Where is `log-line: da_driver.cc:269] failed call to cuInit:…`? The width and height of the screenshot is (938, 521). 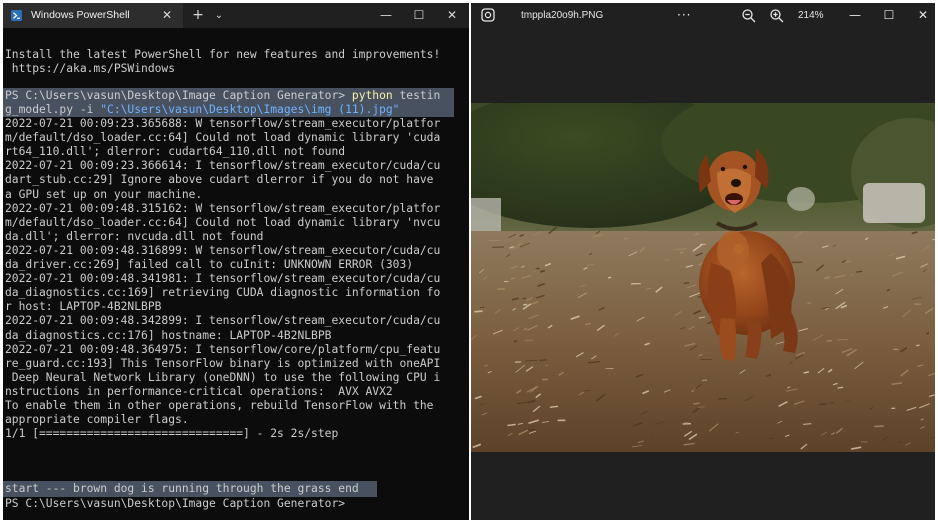
log-line: da_driver.cc:269] failed call to cuInit:… is located at coordinates (209, 264).